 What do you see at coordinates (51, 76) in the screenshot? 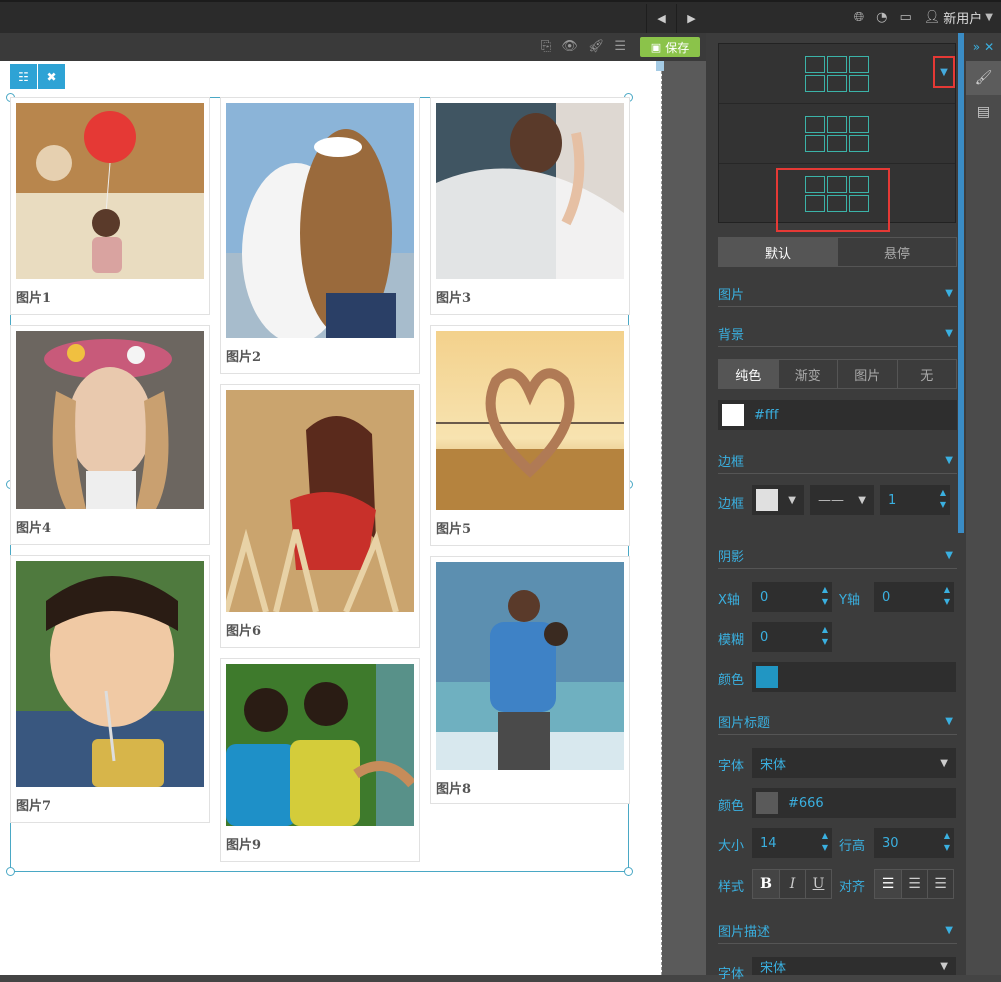
I see `widget-delete-button: ✖` at bounding box center [51, 76].